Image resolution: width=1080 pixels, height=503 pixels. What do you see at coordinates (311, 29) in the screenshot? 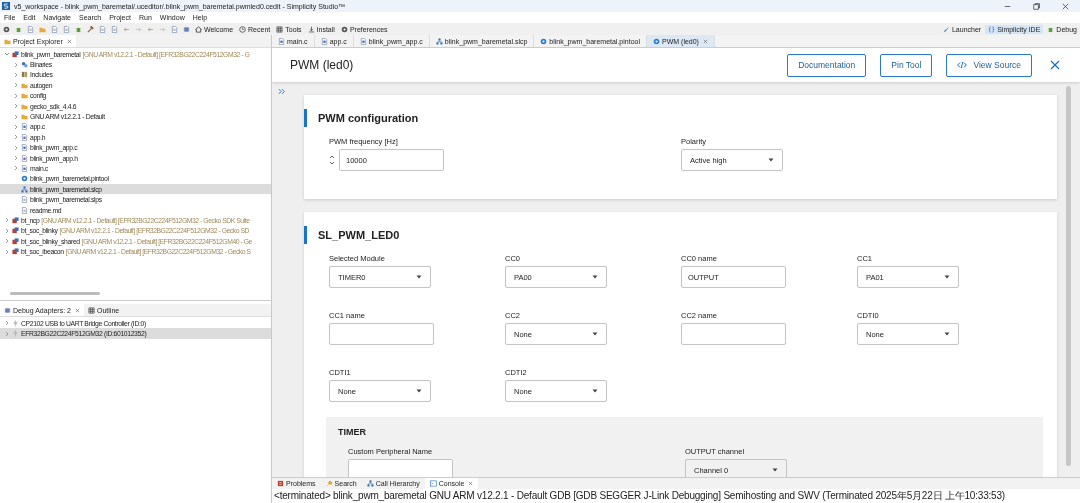
I see `download-icon` at bounding box center [311, 29].